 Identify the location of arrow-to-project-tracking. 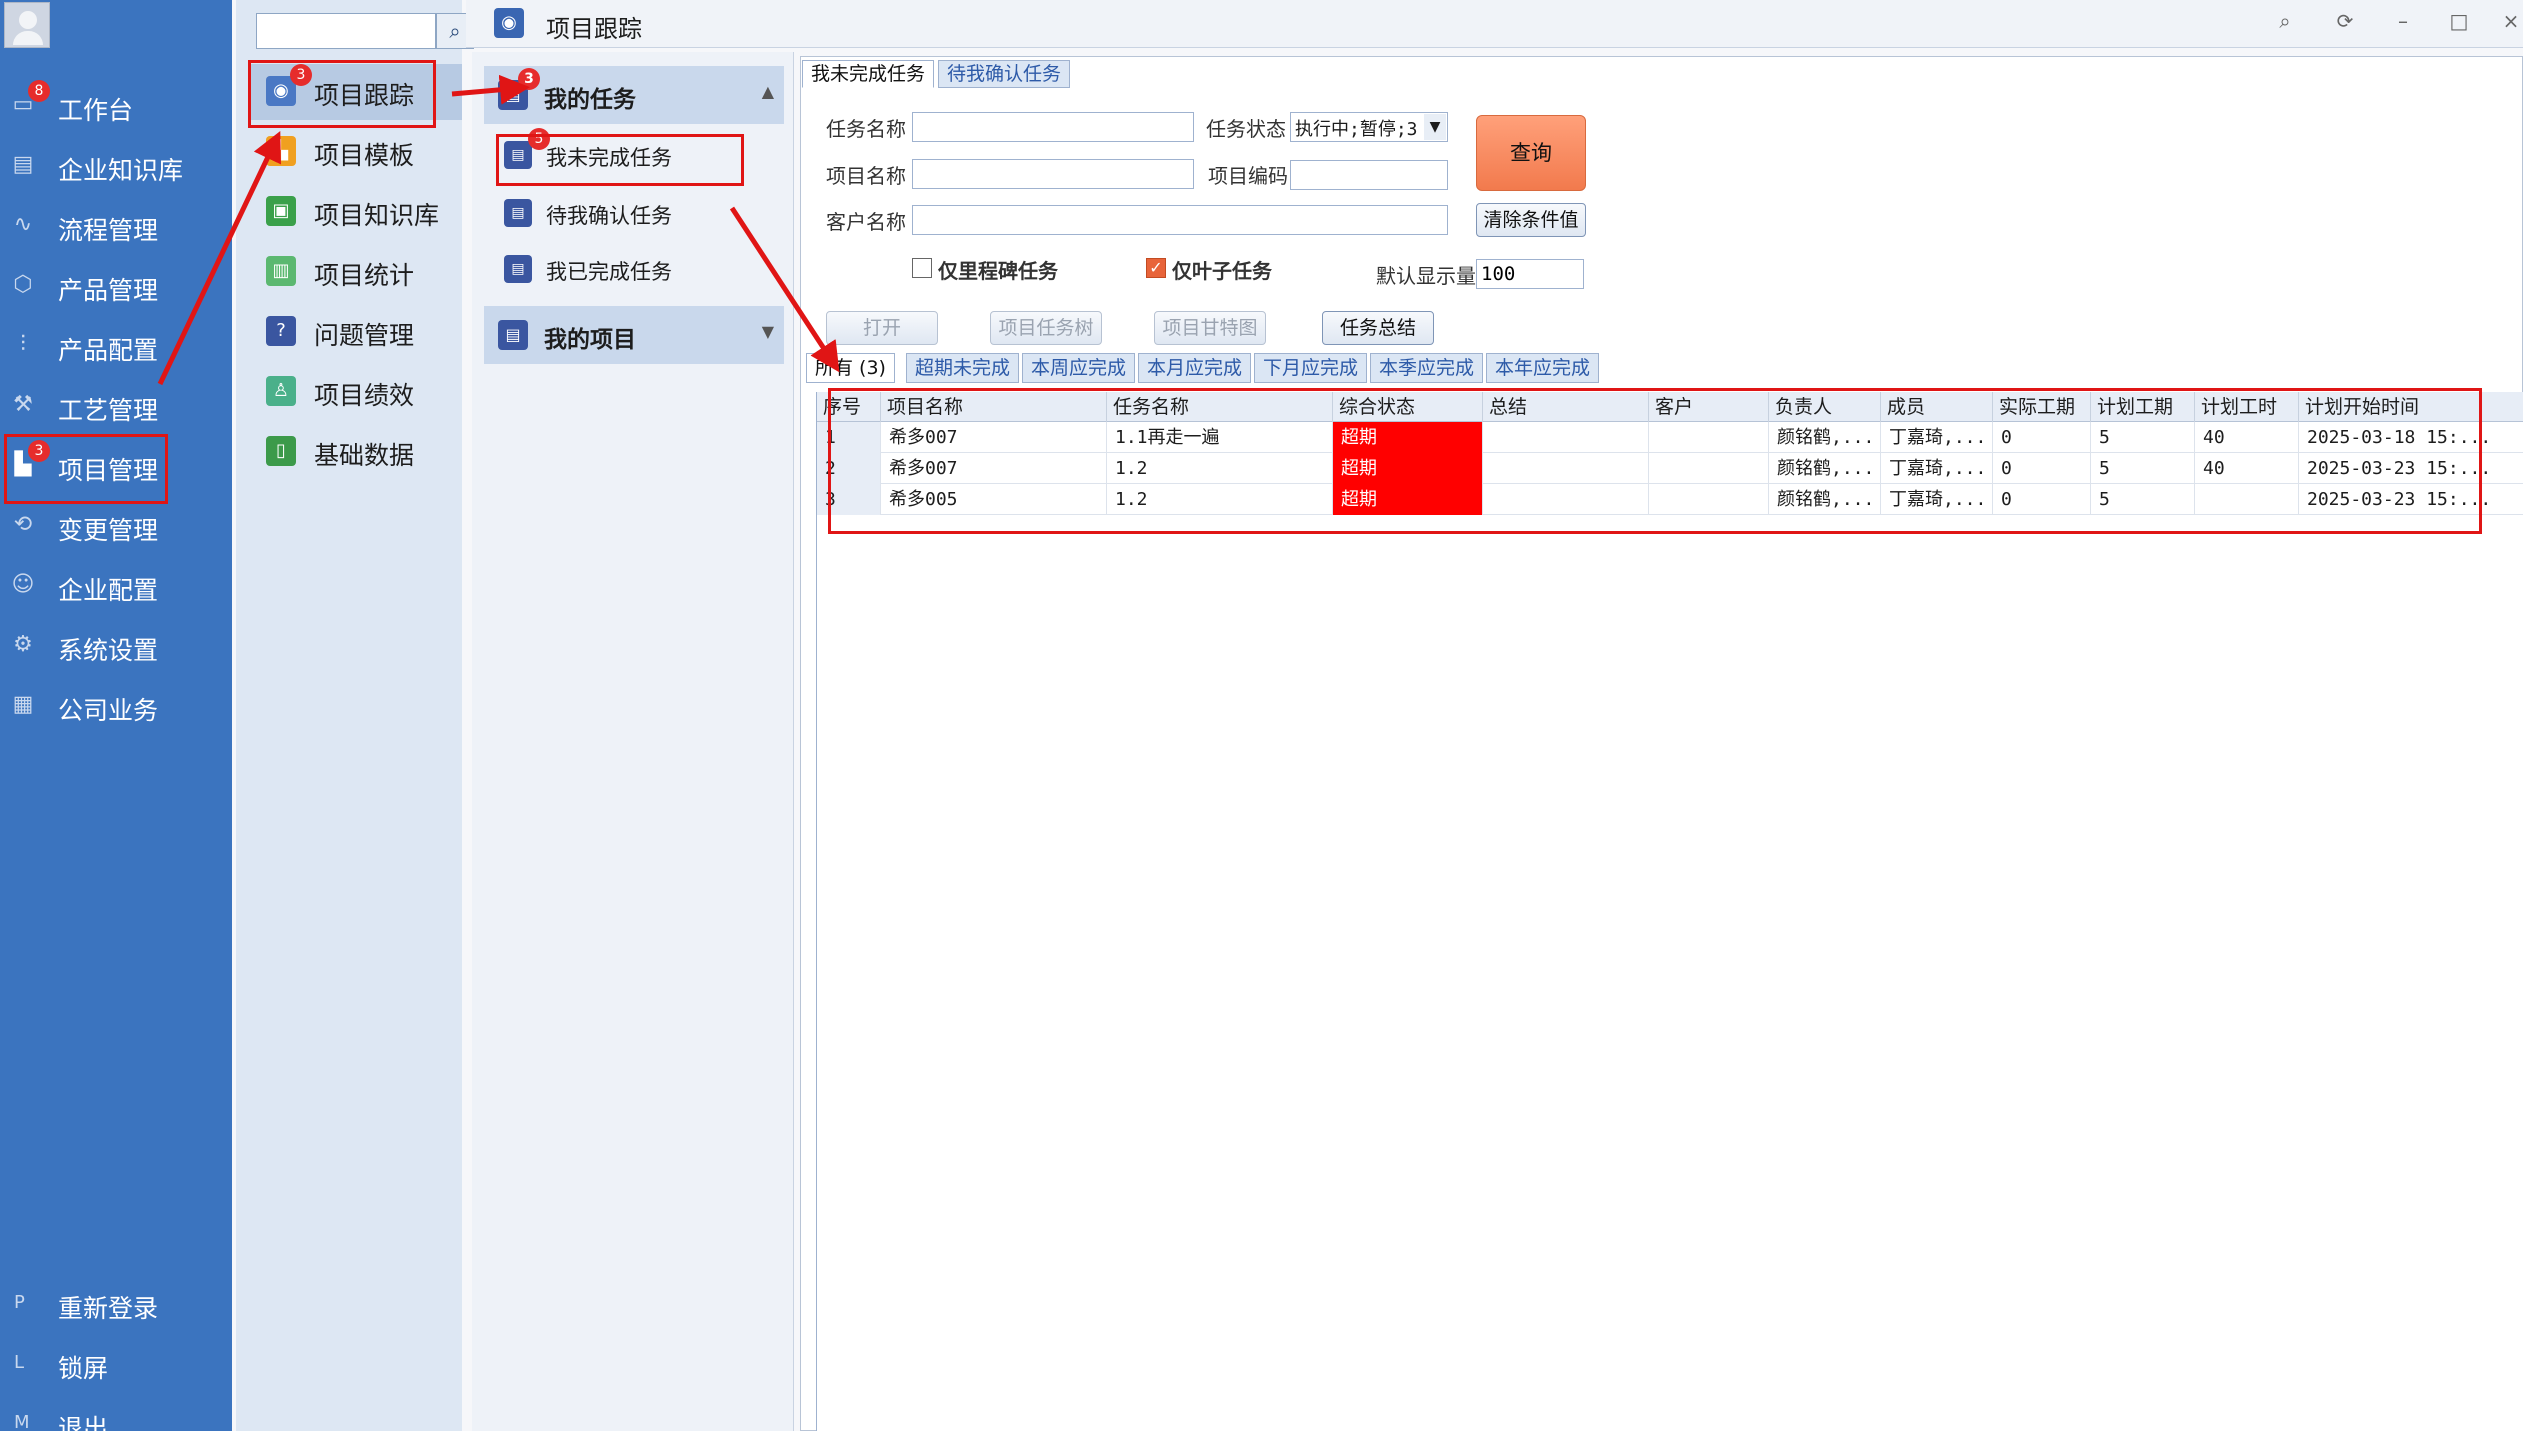
(219, 258).